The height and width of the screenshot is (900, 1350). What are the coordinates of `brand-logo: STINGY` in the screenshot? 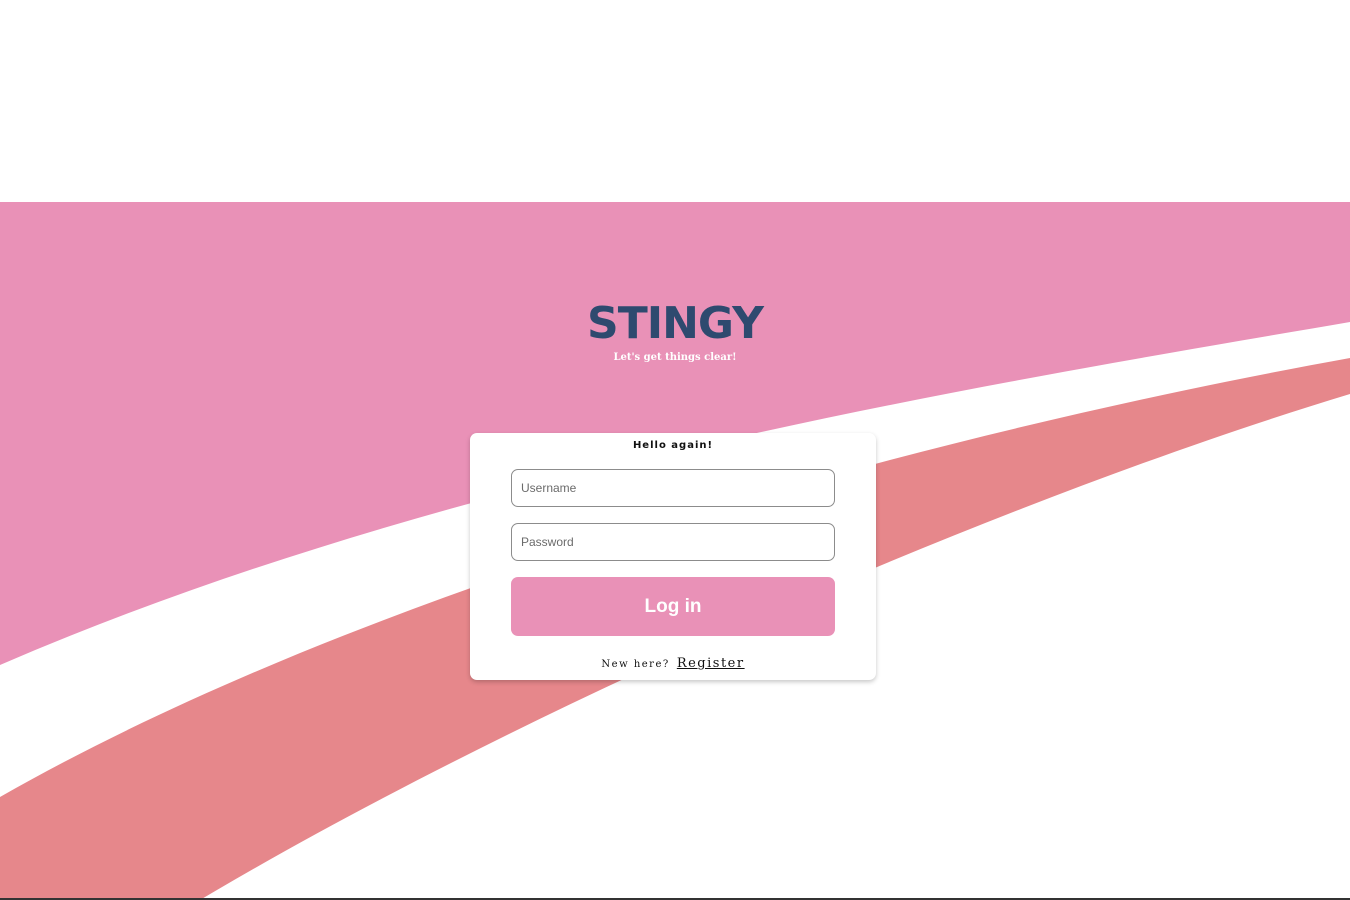 It's located at (675, 323).